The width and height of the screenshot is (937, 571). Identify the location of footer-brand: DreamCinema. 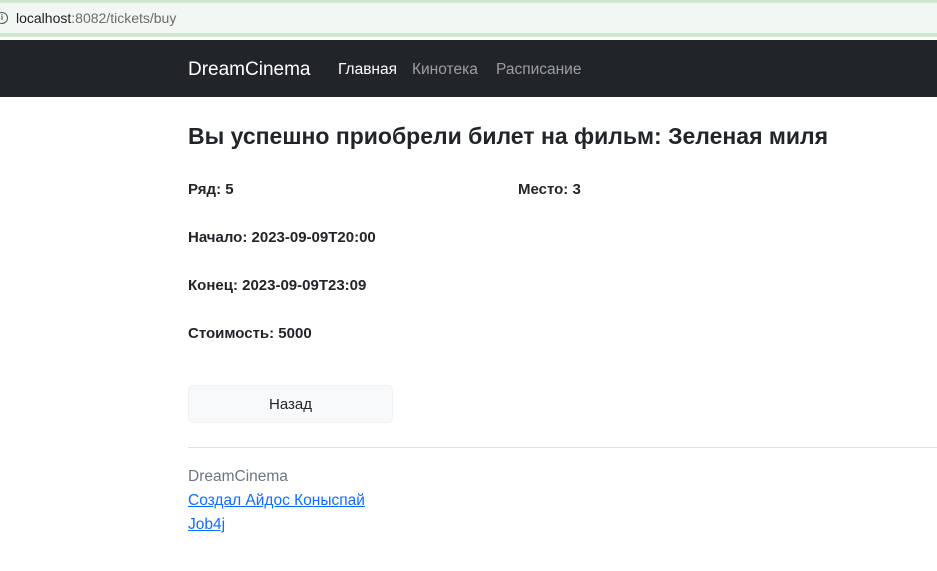
(238, 476).